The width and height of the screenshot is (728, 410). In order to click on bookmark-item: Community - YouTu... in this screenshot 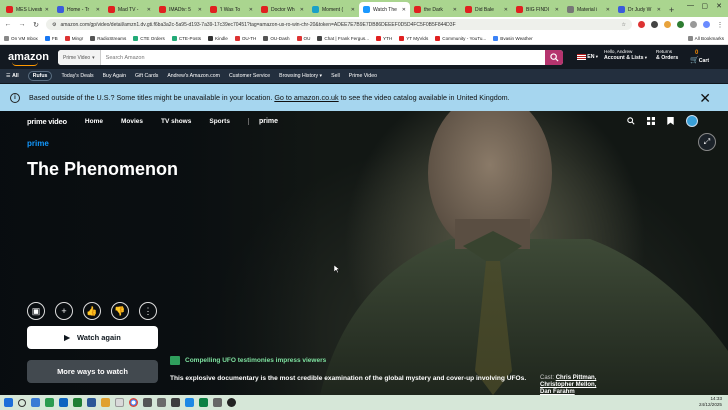, I will do `click(460, 38)`.